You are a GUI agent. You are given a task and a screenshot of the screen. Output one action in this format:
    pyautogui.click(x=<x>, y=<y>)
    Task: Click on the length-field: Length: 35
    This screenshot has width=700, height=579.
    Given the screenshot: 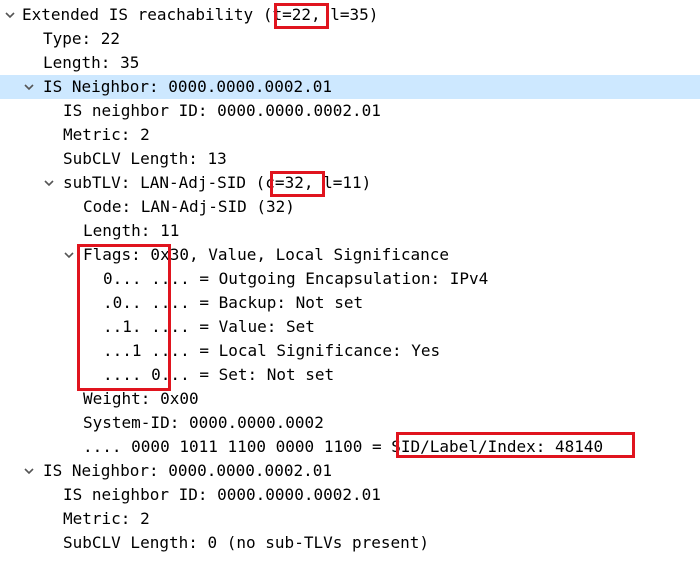 What is the action you would take?
    pyautogui.click(x=91, y=62)
    